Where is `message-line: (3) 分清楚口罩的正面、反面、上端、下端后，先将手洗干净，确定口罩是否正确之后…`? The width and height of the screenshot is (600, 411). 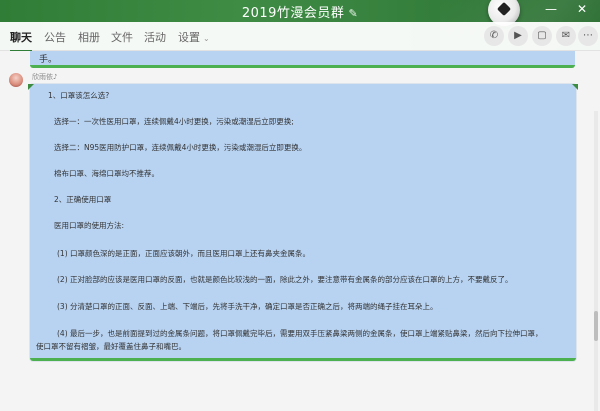 message-line: (3) 分清楚口罩的正面、反面、上端、下端后，先将手洗干净，确定口罩是否正确之后… is located at coordinates (247, 306).